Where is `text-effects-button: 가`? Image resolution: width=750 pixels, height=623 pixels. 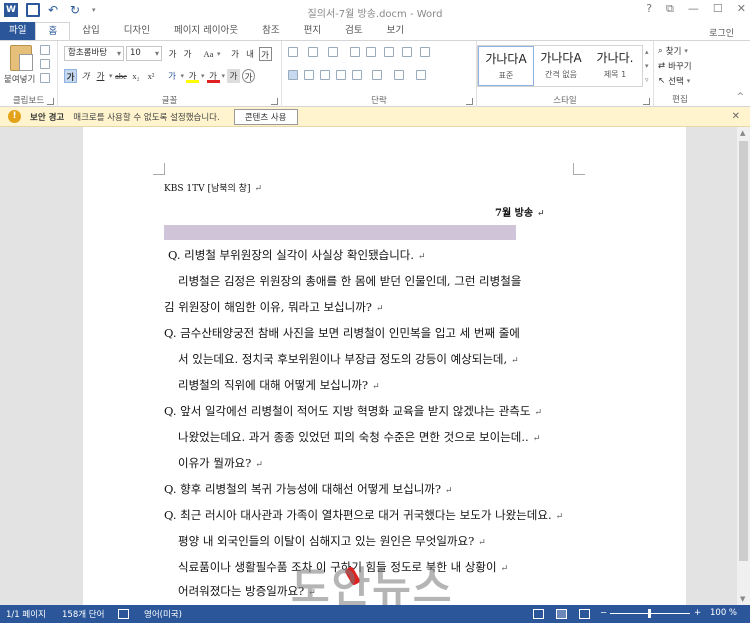
text-effects-button: 가 is located at coordinates (172, 76).